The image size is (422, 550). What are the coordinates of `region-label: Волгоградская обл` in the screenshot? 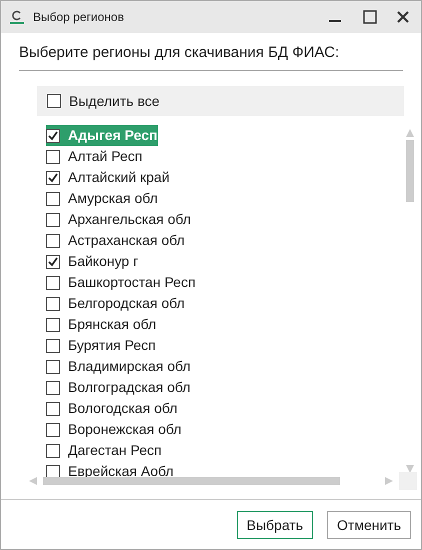 It's located at (129, 387).